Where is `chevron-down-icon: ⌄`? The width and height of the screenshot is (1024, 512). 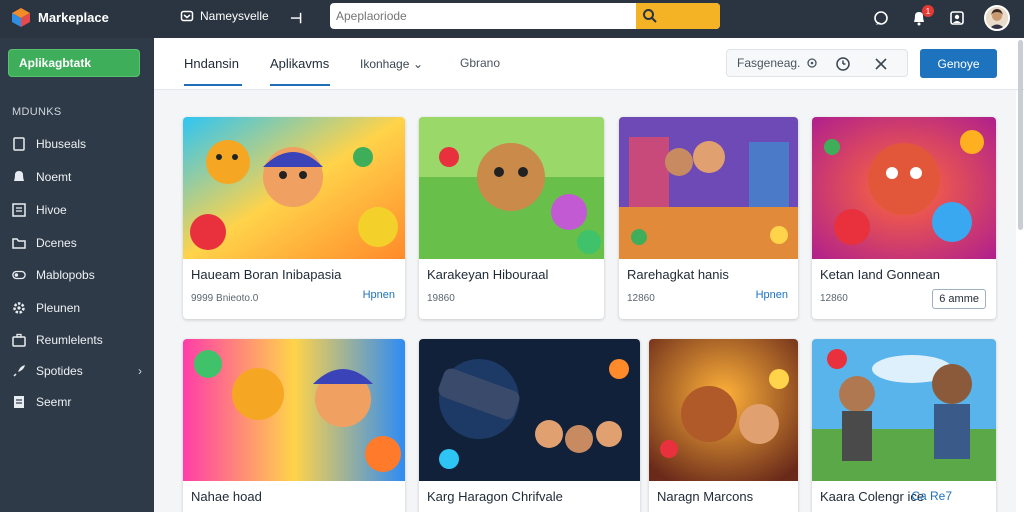 chevron-down-icon: ⌄ is located at coordinates (418, 64).